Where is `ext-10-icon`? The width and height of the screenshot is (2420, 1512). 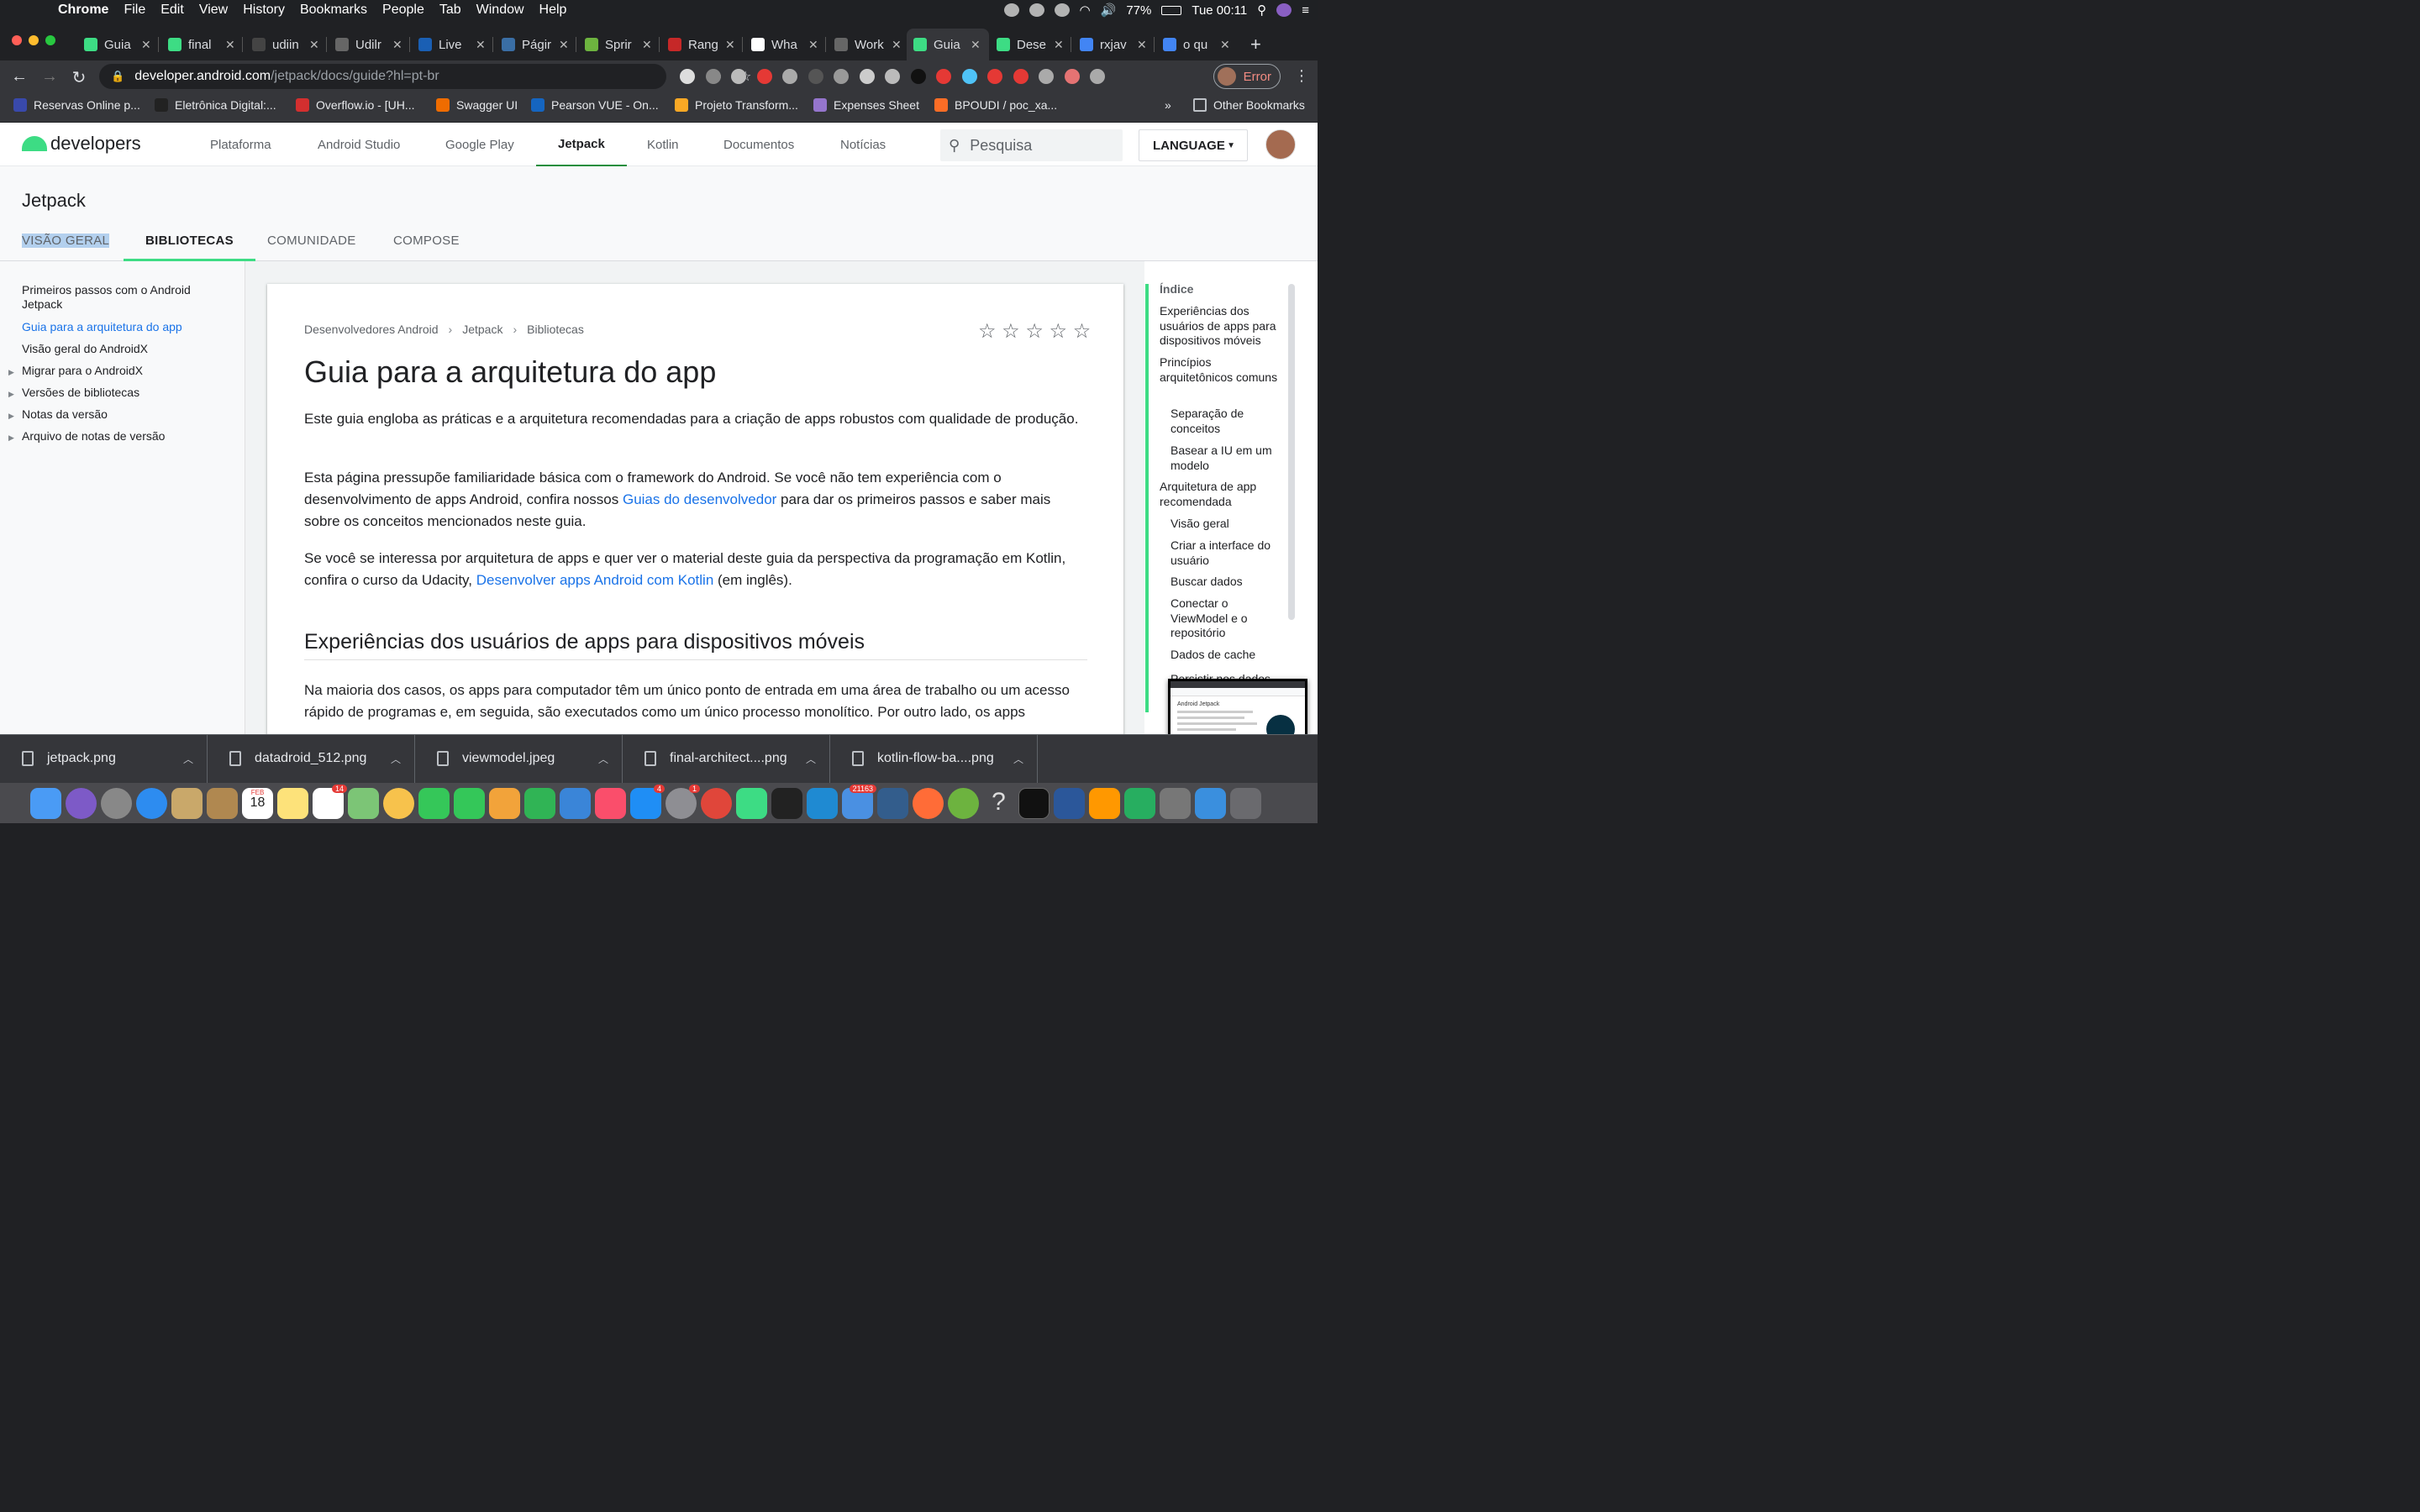 ext-10-icon is located at coordinates (1046, 76).